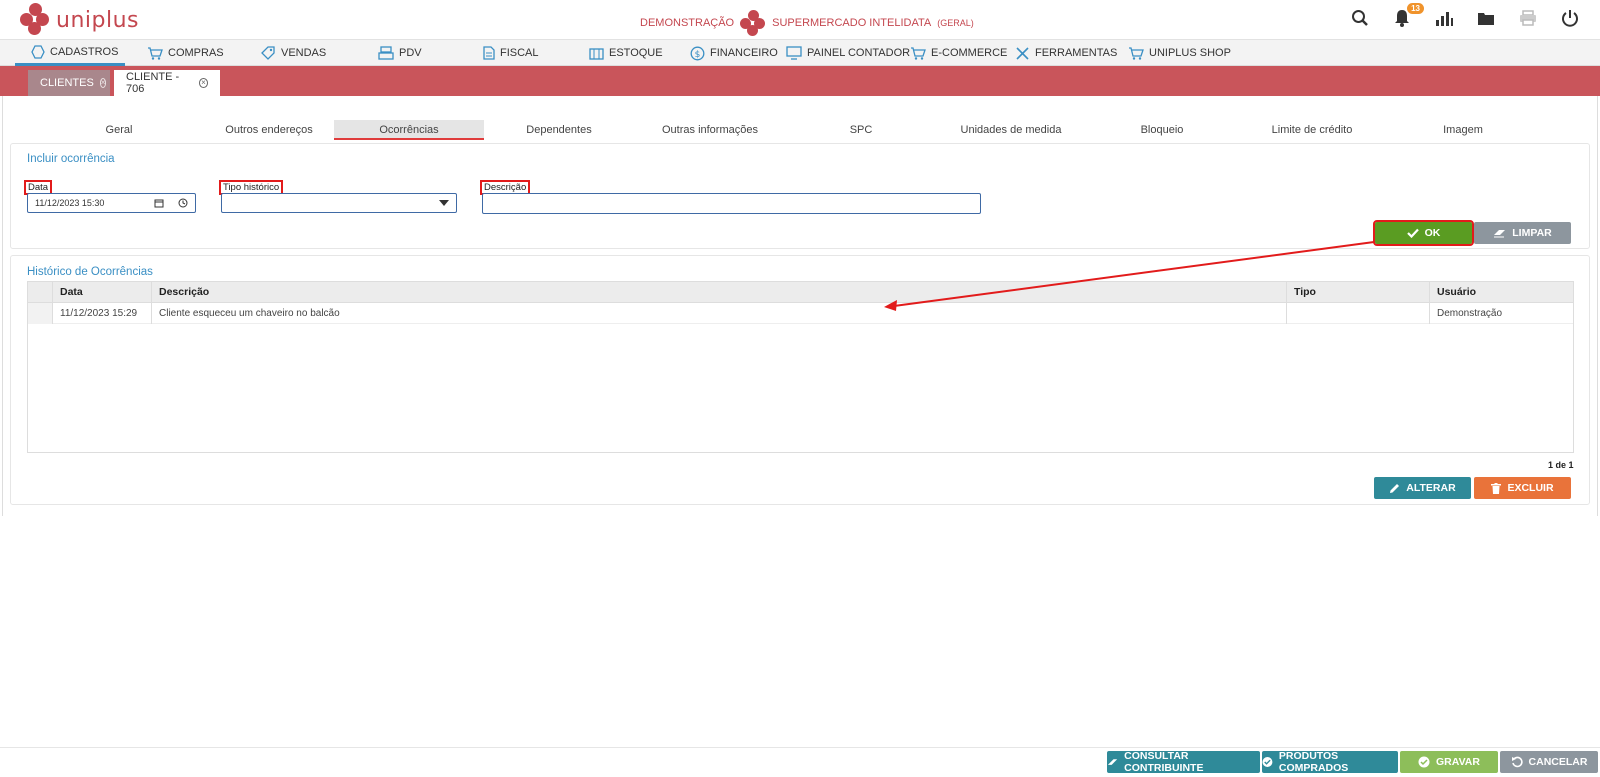 The image size is (1600, 777). I want to click on doc-tab-label: CLIENTES, so click(67, 83).